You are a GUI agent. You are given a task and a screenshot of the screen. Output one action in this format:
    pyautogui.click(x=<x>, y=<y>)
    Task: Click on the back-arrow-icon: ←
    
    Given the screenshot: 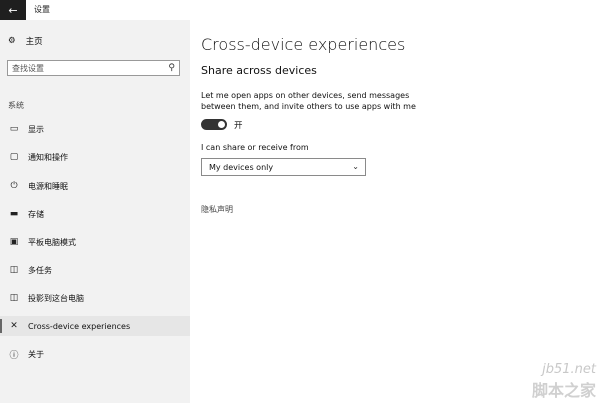 What is the action you would take?
    pyautogui.click(x=13, y=10)
    